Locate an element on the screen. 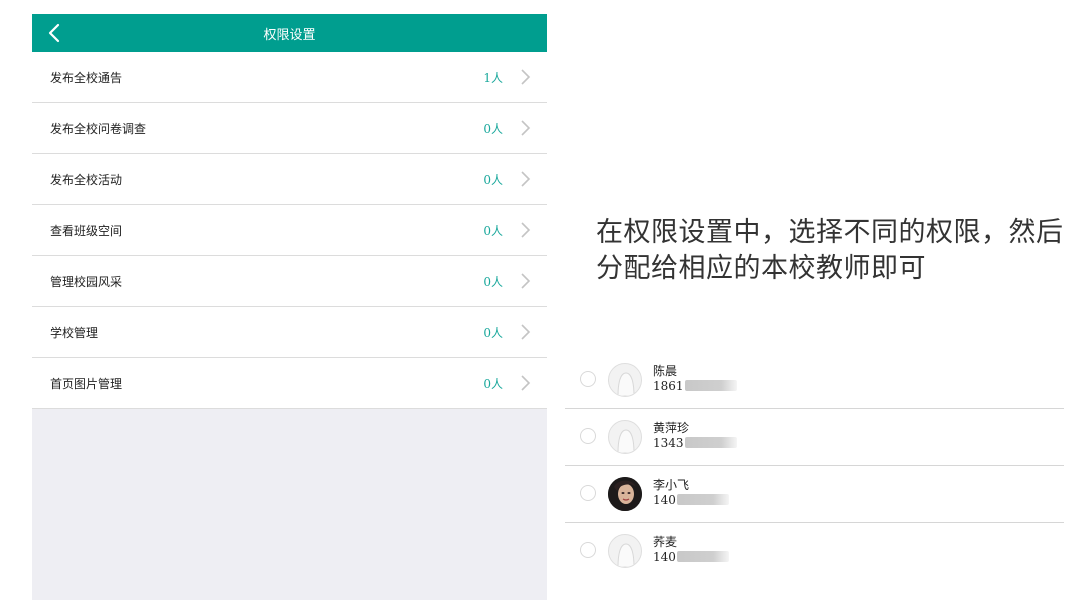  contact-name: 黄萍珍 is located at coordinates (671, 428).